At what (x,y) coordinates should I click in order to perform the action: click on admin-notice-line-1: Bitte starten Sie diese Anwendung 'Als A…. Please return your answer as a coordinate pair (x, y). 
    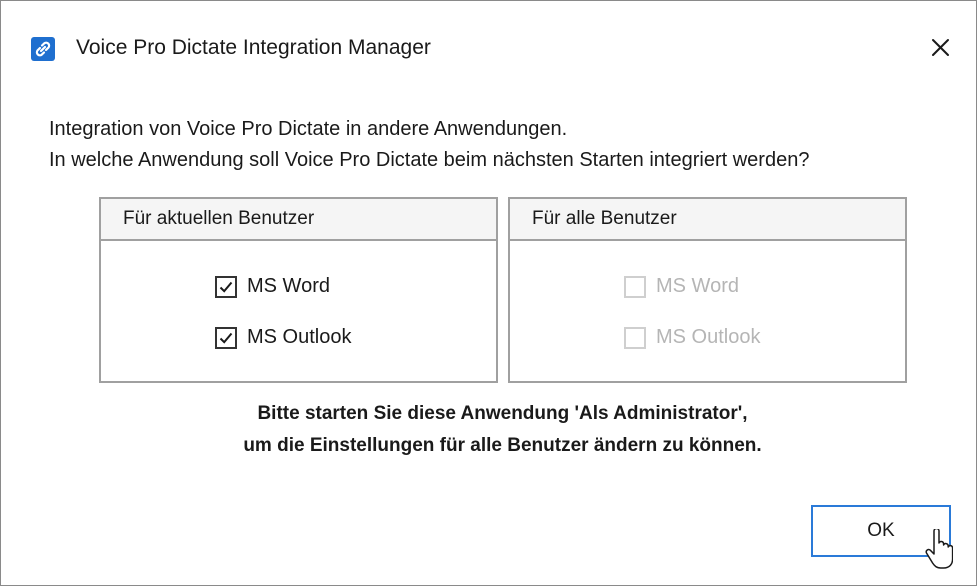
    Looking at the image, I should click on (502, 413).